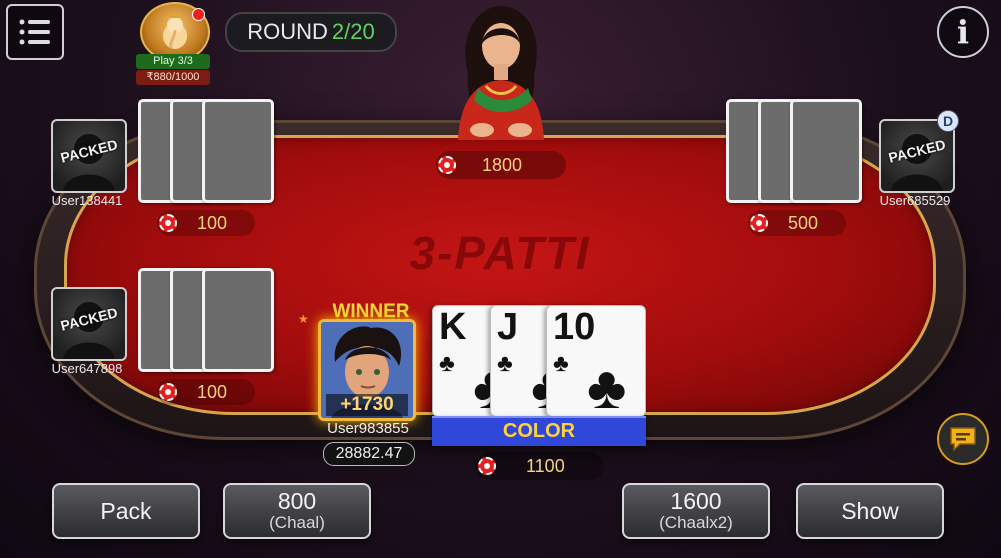  What do you see at coordinates (539, 431) in the screenshot?
I see `hand-result-label: COLOR` at bounding box center [539, 431].